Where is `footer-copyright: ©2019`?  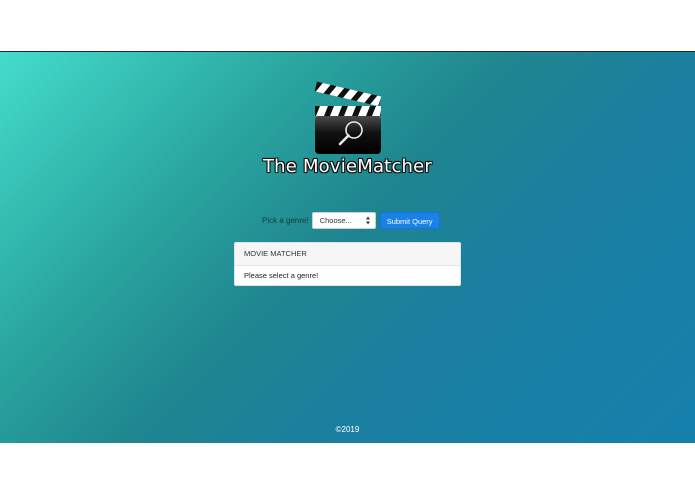 footer-copyright: ©2019 is located at coordinates (347, 429).